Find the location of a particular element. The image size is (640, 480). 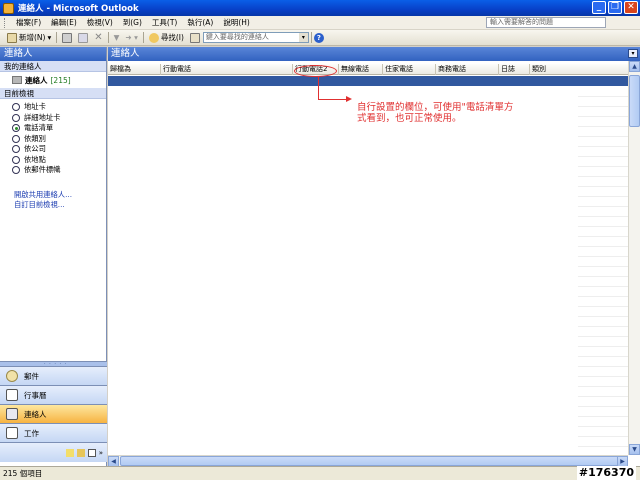

contacts-count: [215] is located at coordinates (60, 80).